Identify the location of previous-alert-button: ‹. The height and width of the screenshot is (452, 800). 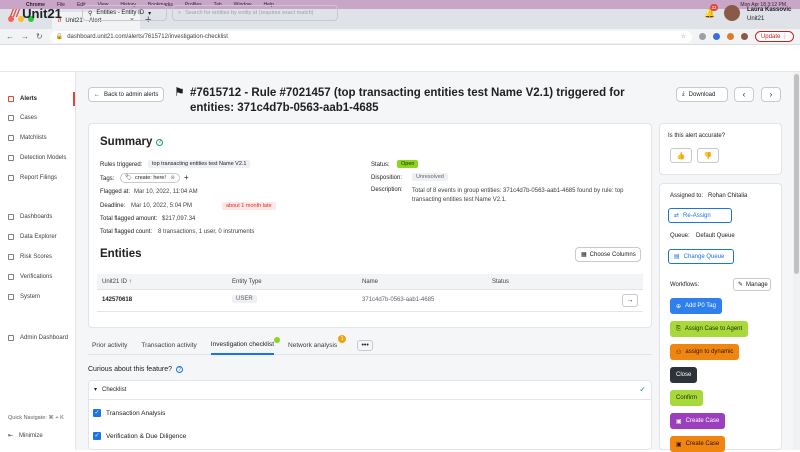
(744, 94).